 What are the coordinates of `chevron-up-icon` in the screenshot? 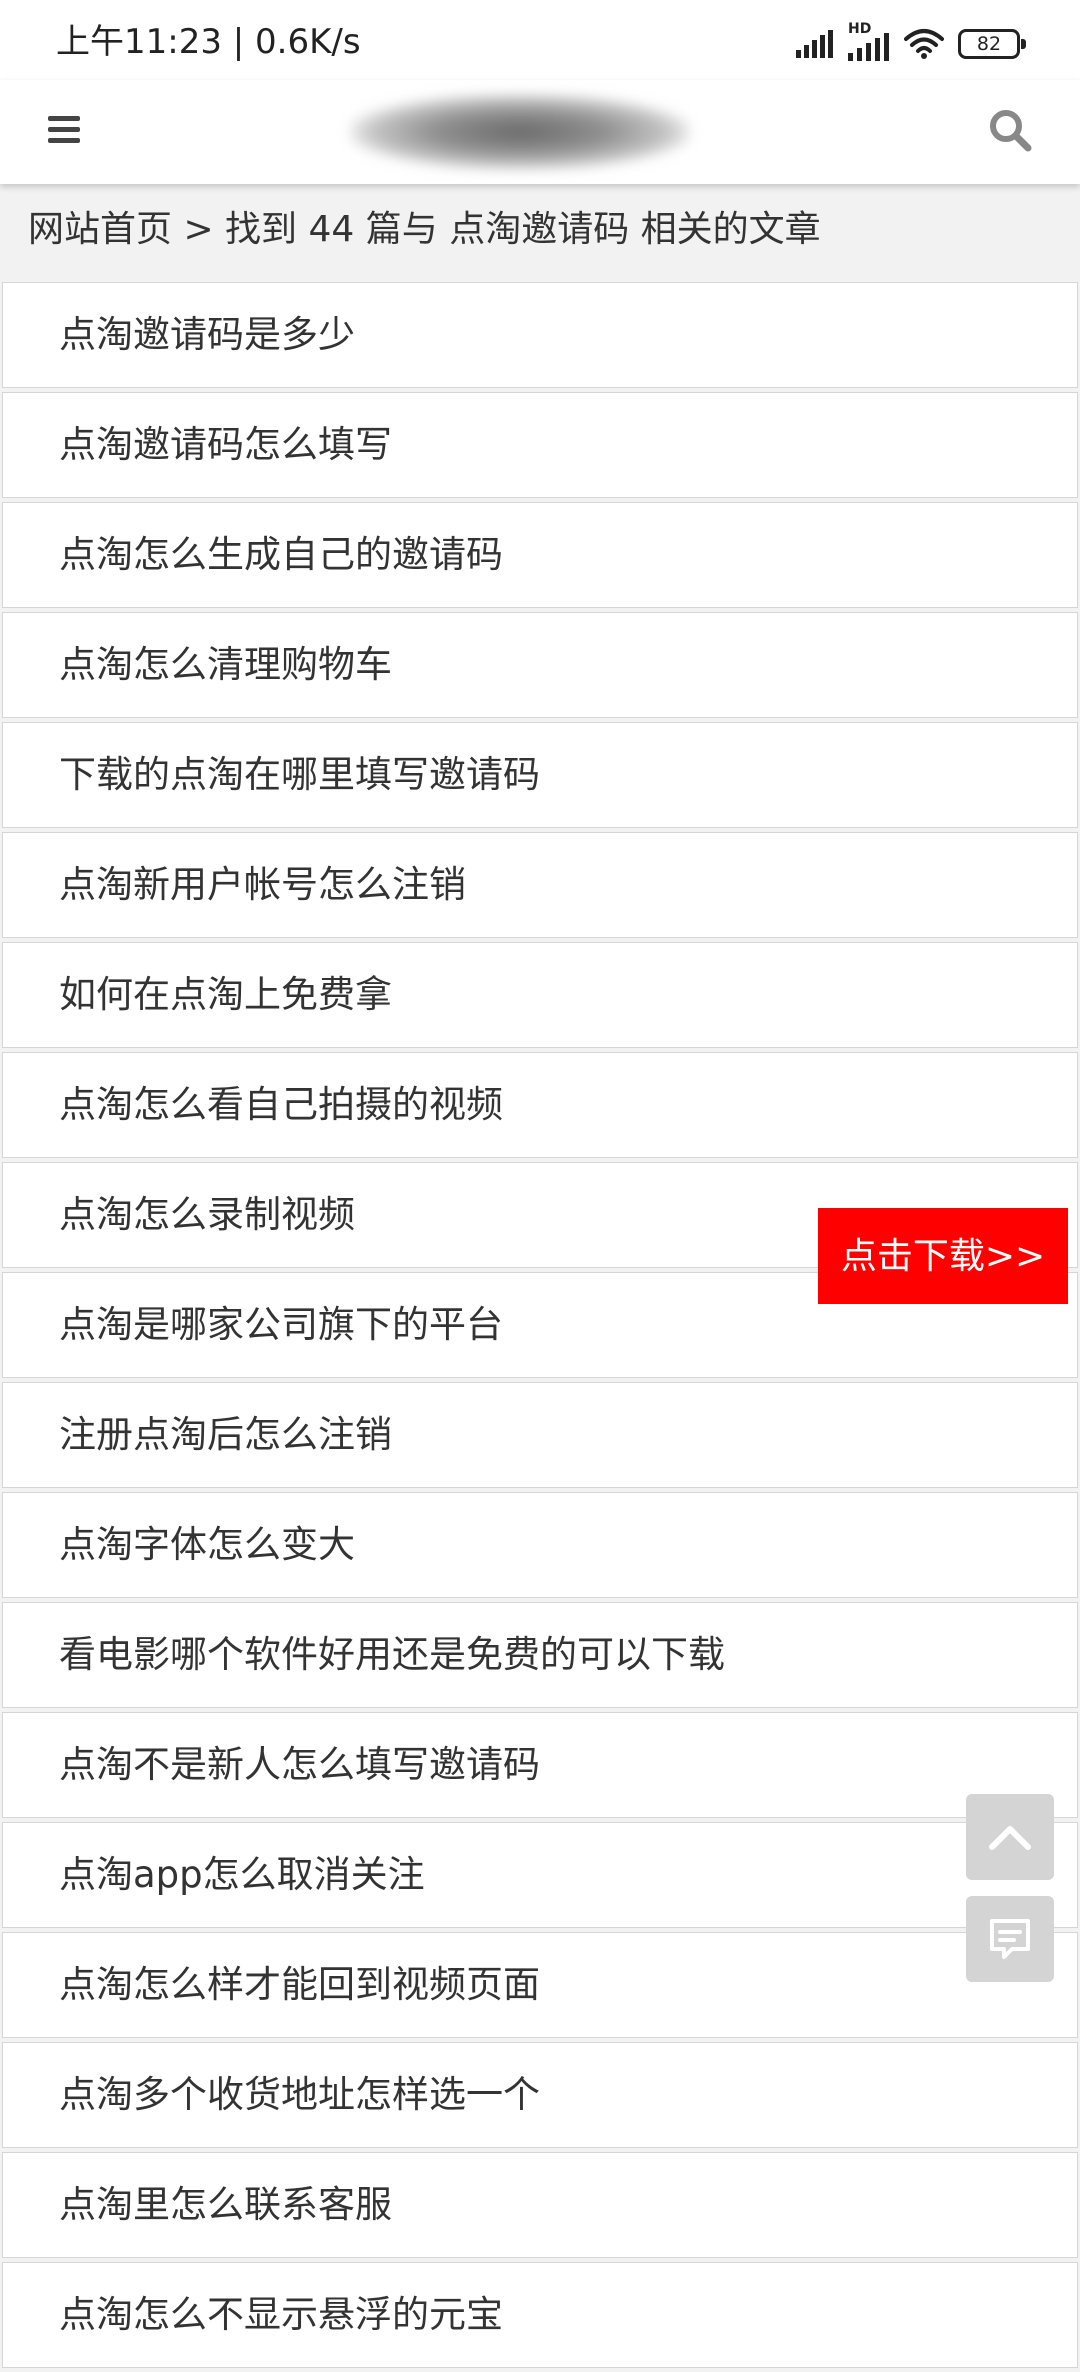 It's located at (1010, 1838).